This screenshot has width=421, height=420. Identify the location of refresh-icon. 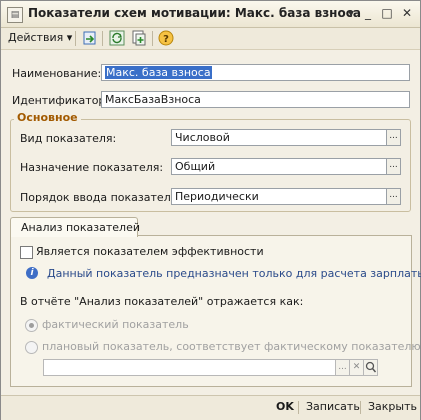
(117, 38).